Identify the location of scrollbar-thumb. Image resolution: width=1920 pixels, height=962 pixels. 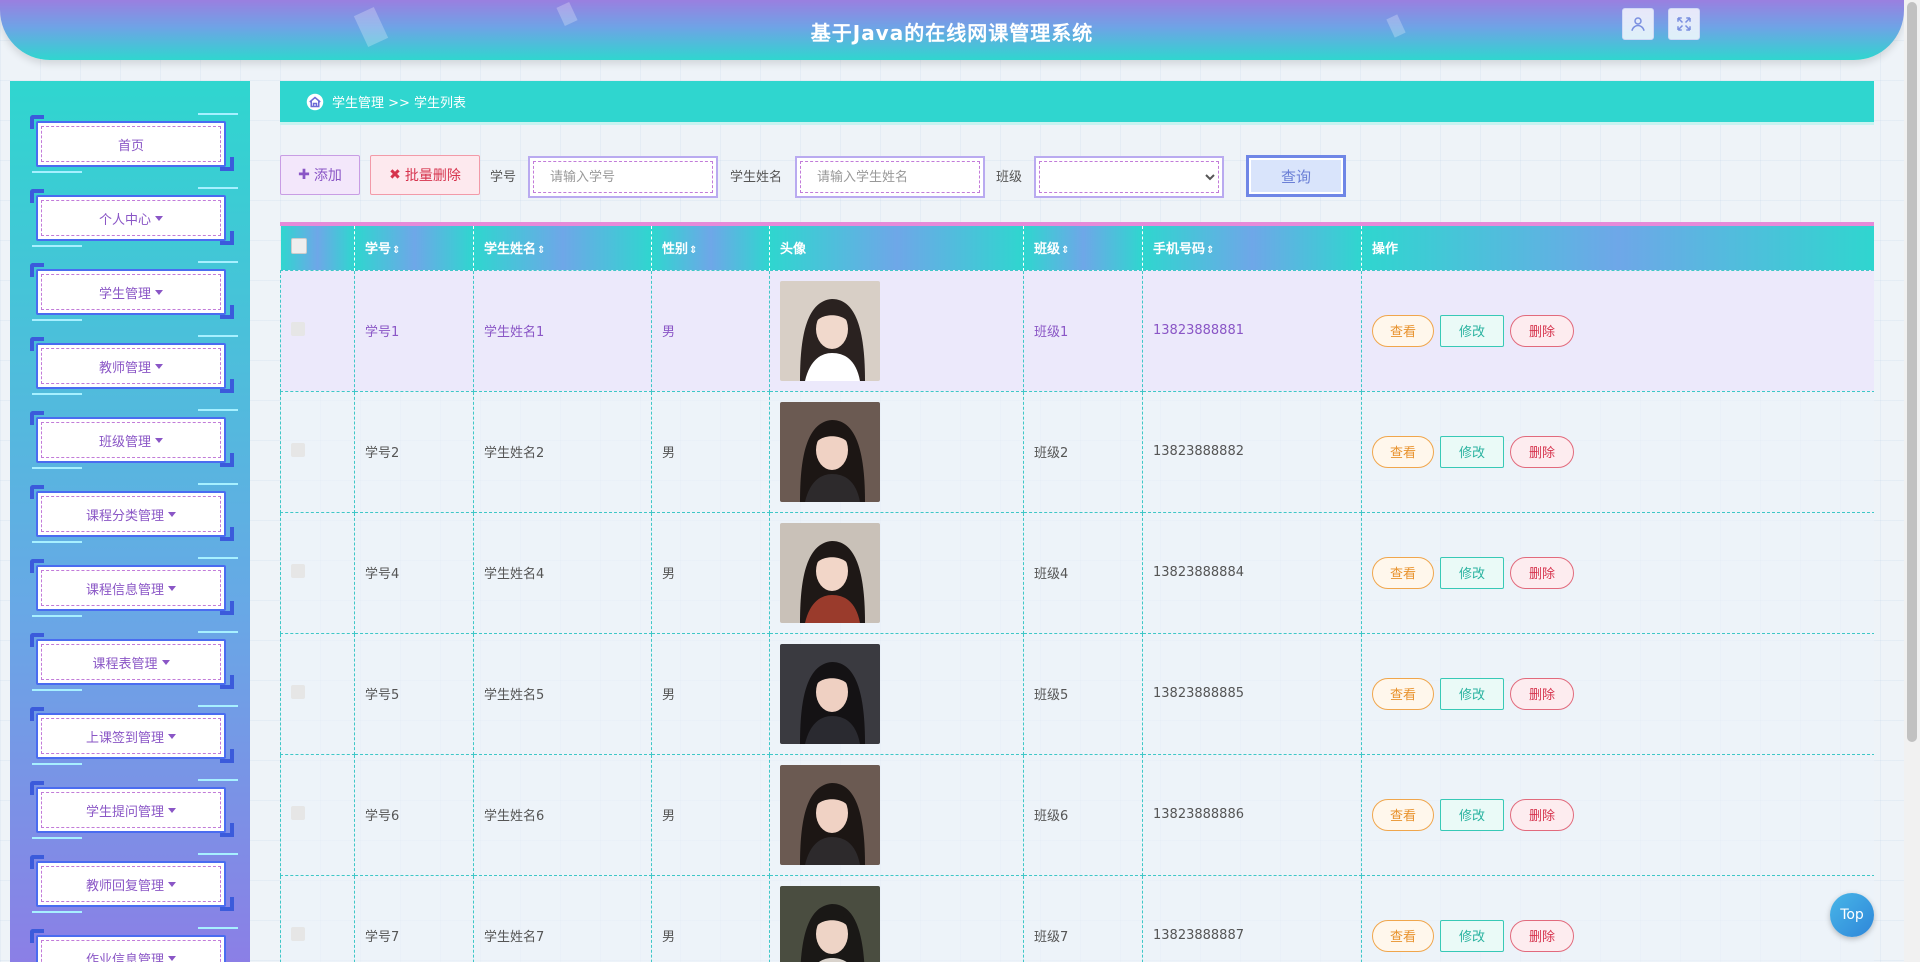
(1912, 372).